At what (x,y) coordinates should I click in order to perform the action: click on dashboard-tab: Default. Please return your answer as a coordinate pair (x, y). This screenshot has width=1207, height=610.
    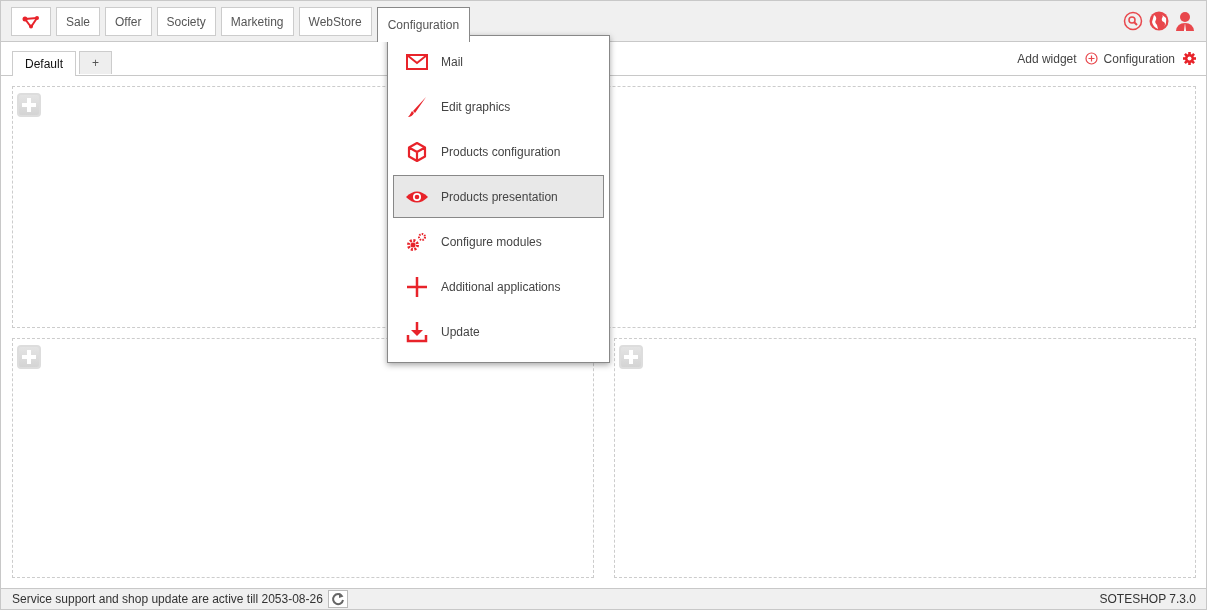
    Looking at the image, I should click on (44, 63).